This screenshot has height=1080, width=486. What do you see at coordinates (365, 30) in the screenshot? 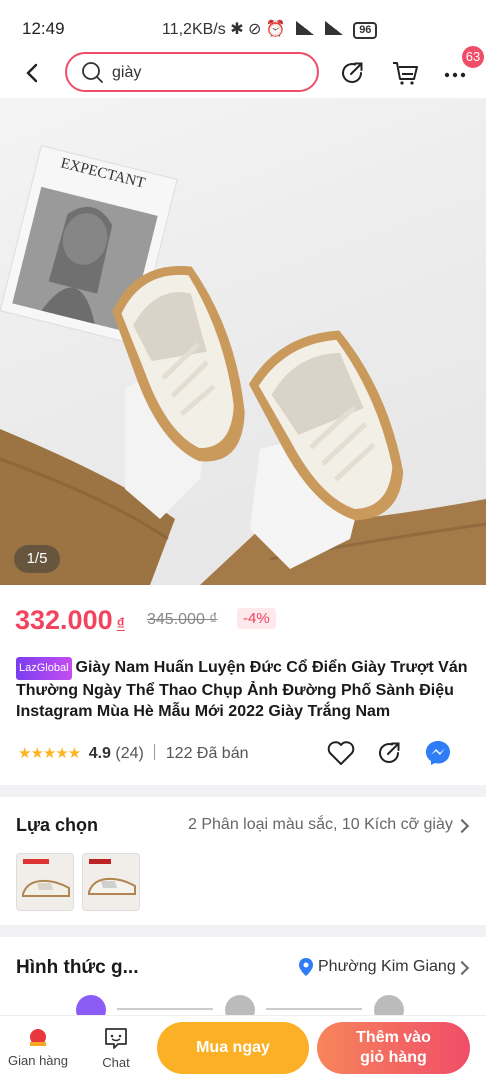
I see `battery-icon: 96` at bounding box center [365, 30].